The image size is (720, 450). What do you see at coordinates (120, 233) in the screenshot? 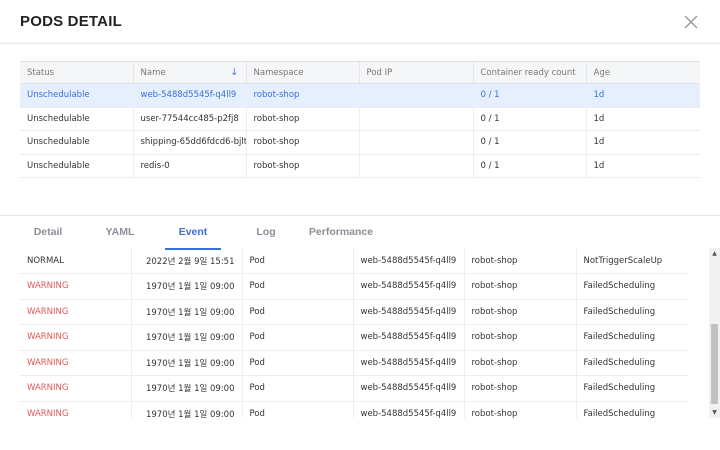
I see `tab-yaml: YAML` at bounding box center [120, 233].